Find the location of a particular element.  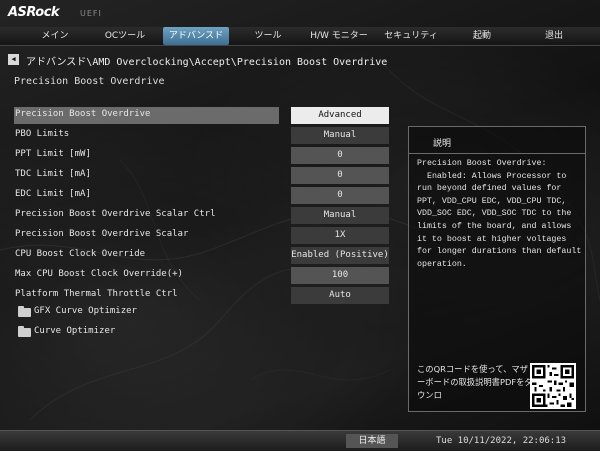

setting-row-pbo-scalar: Precision Boost Overdrive Scalar 1X is located at coordinates (202, 235).